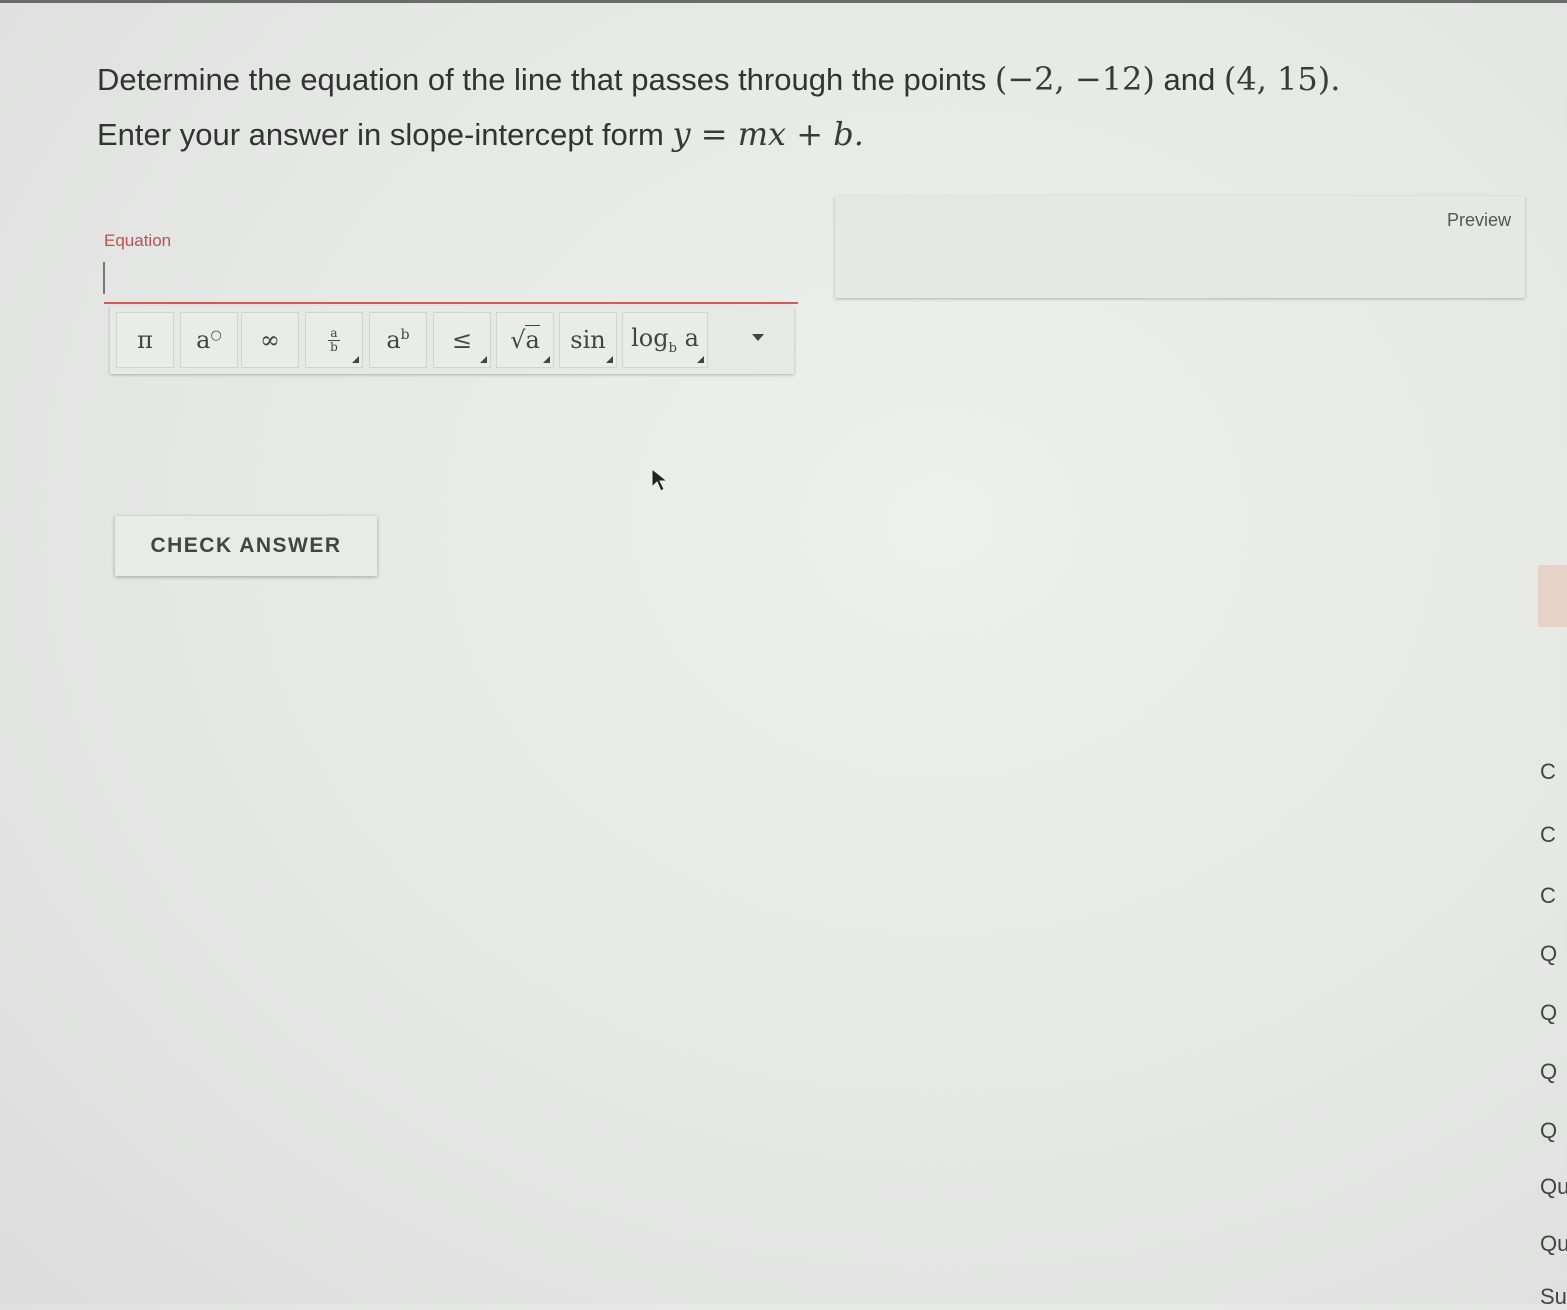 The image size is (1567, 1310). What do you see at coordinates (1553, 1244) in the screenshot?
I see `side-nav-item-9: Qu` at bounding box center [1553, 1244].